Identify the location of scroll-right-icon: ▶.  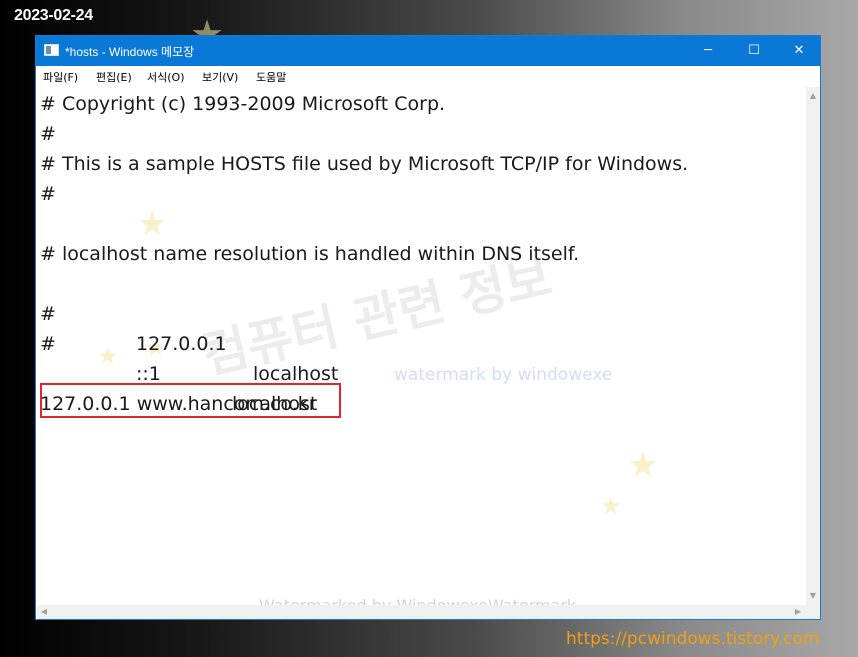
(798, 612).